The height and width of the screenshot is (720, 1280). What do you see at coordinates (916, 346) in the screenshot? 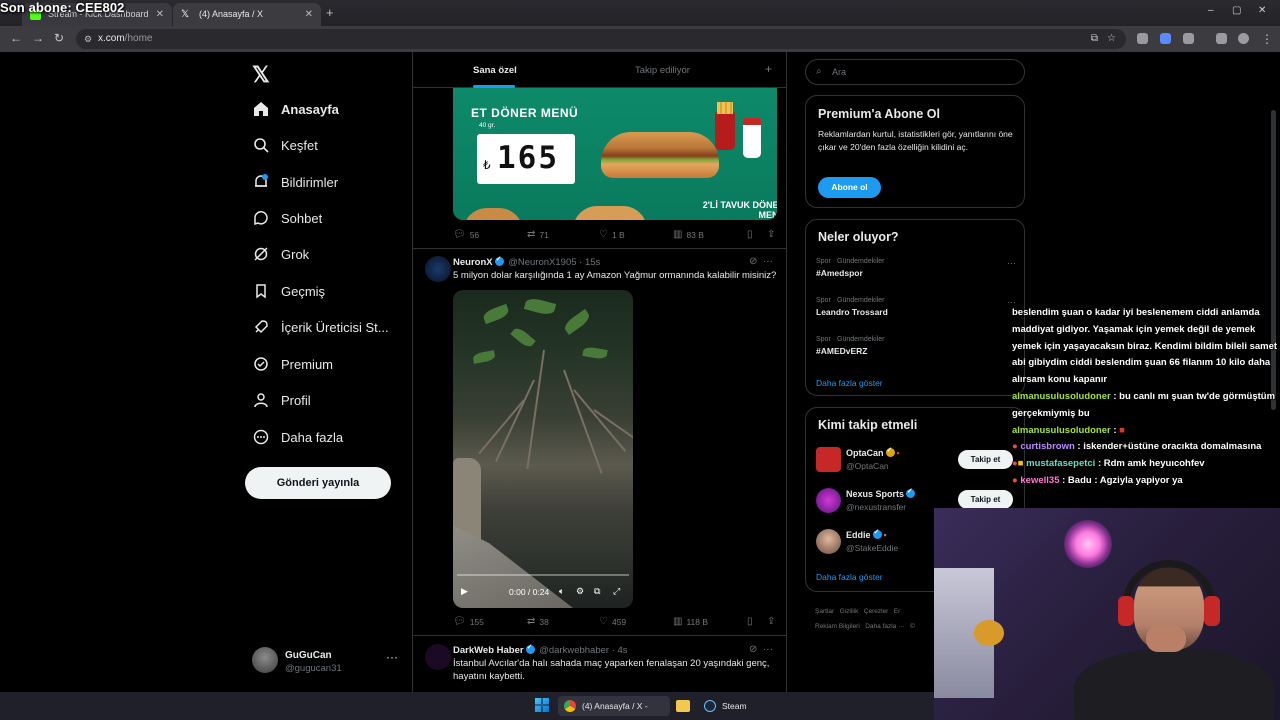
I see `trend-item: Spor · Gündemdekiler #AMEDvERZ` at bounding box center [916, 346].